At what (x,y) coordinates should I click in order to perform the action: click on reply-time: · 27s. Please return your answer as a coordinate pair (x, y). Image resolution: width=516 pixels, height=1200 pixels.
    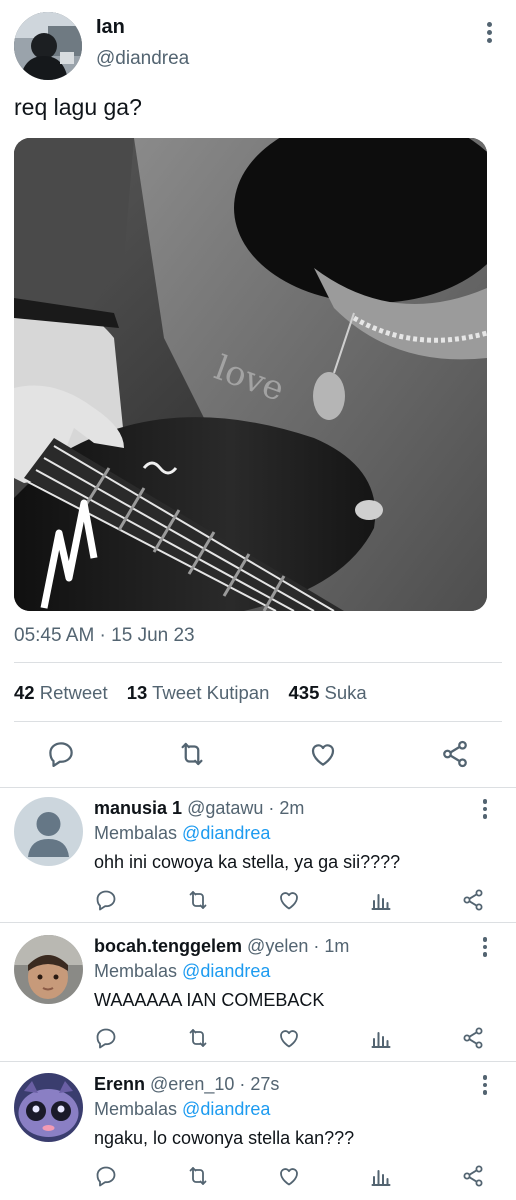
    Looking at the image, I should click on (259, 1084).